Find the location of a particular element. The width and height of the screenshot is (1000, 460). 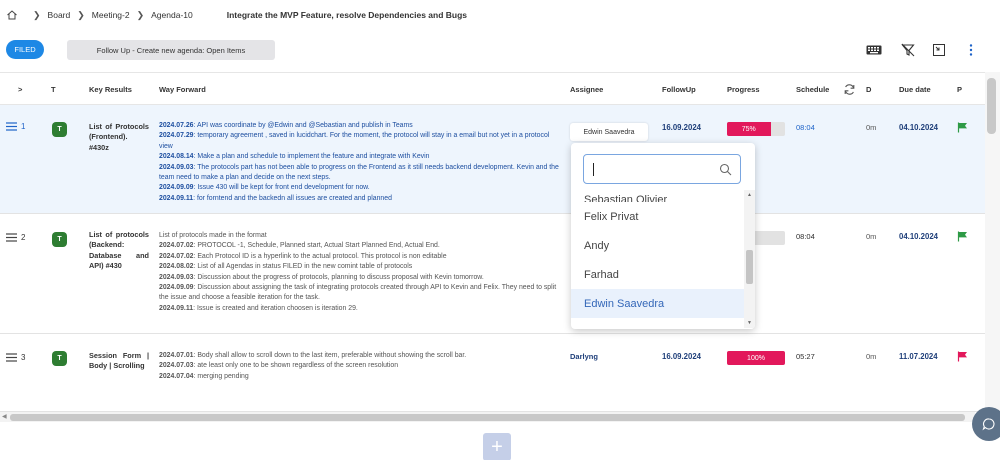

chat-button is located at coordinates (986, 424).